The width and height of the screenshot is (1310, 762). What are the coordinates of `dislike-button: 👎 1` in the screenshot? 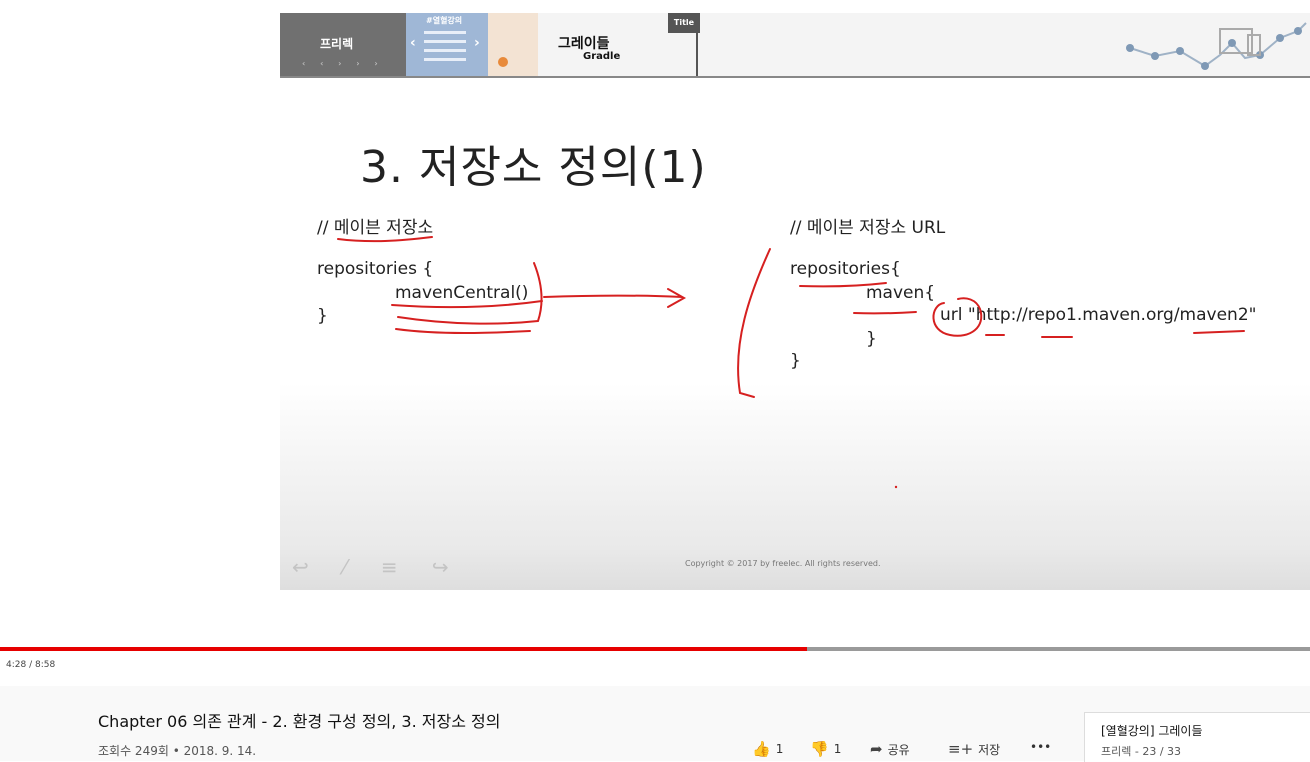 It's located at (825, 749).